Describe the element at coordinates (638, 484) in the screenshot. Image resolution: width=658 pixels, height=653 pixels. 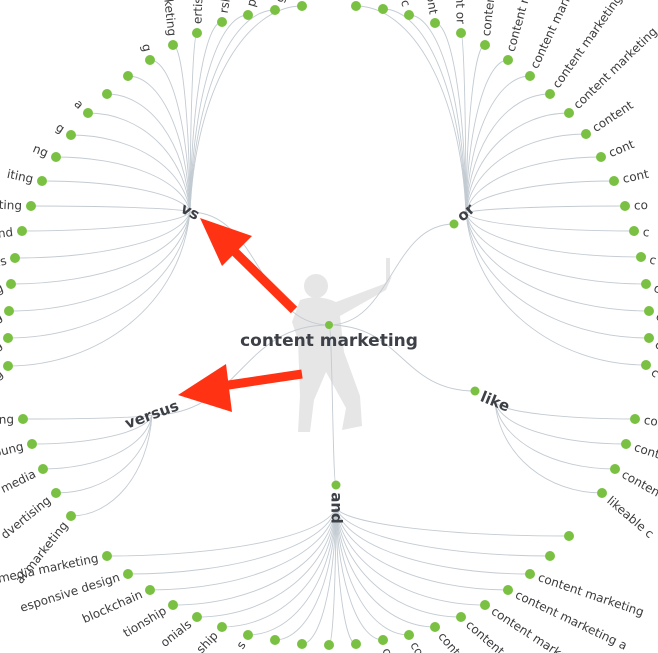
I see `leaf-label: content` at that location.